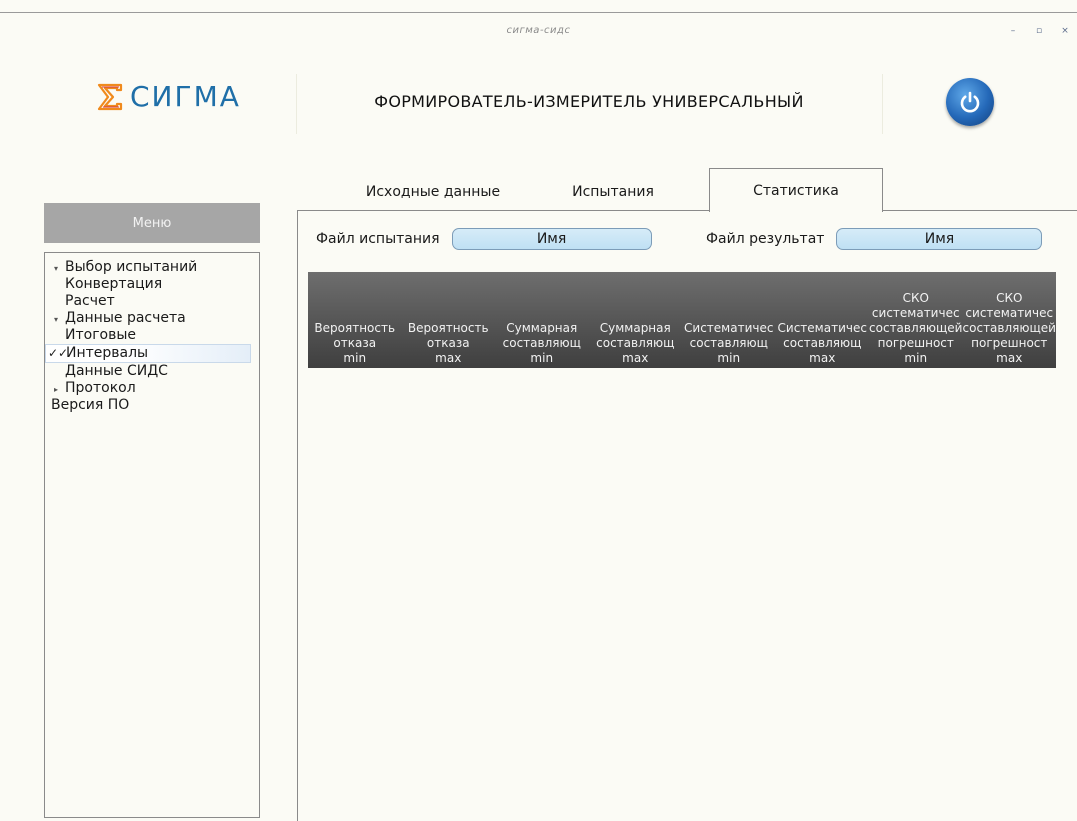  I want to click on sigma-logo-icon, so click(110, 96).